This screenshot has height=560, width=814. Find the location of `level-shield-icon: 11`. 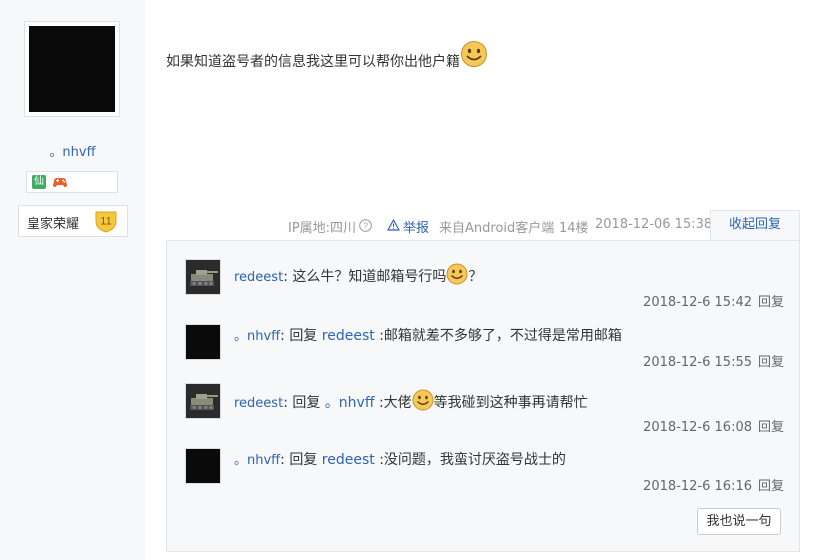

level-shield-icon: 11 is located at coordinates (106, 222).